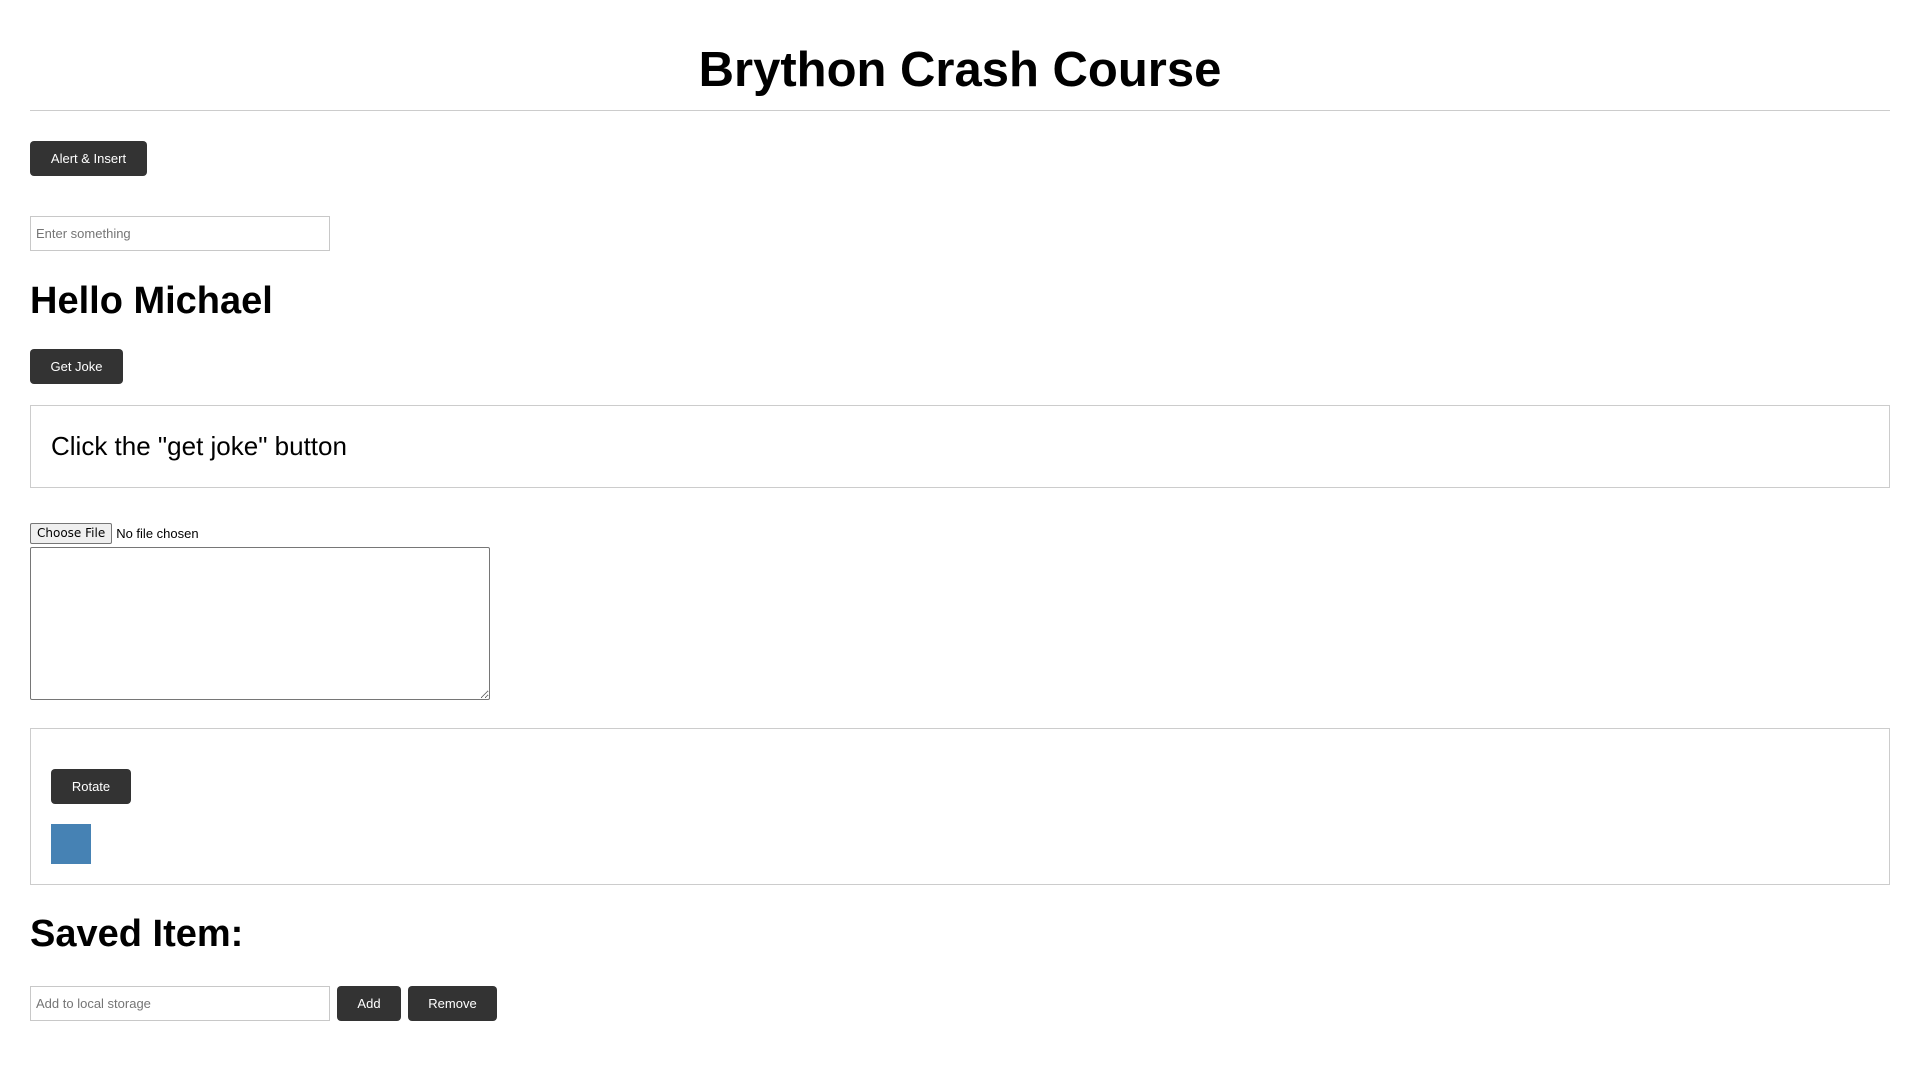 The width and height of the screenshot is (1920, 1073). Describe the element at coordinates (180, 1003) in the screenshot. I see `storage-input` at that location.